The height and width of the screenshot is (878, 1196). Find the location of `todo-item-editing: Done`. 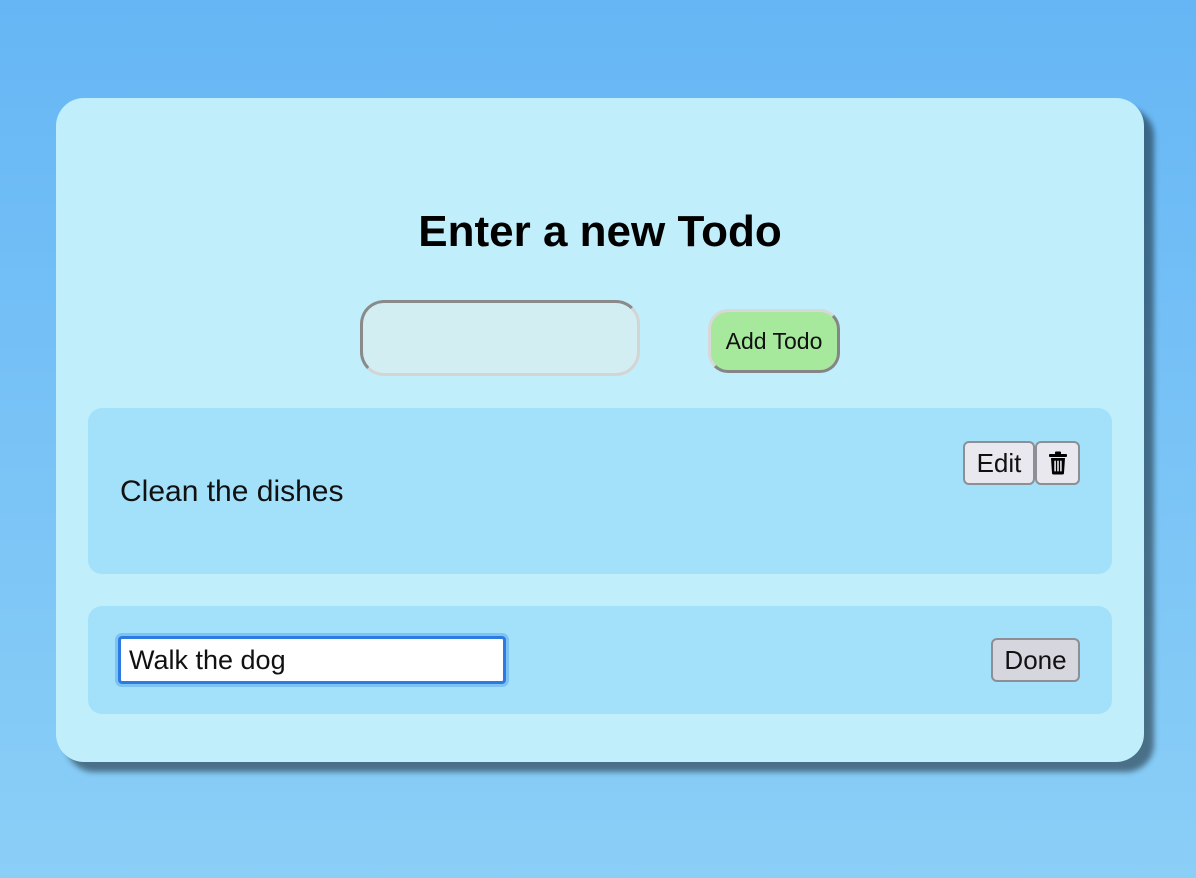

todo-item-editing: Done is located at coordinates (600, 660).